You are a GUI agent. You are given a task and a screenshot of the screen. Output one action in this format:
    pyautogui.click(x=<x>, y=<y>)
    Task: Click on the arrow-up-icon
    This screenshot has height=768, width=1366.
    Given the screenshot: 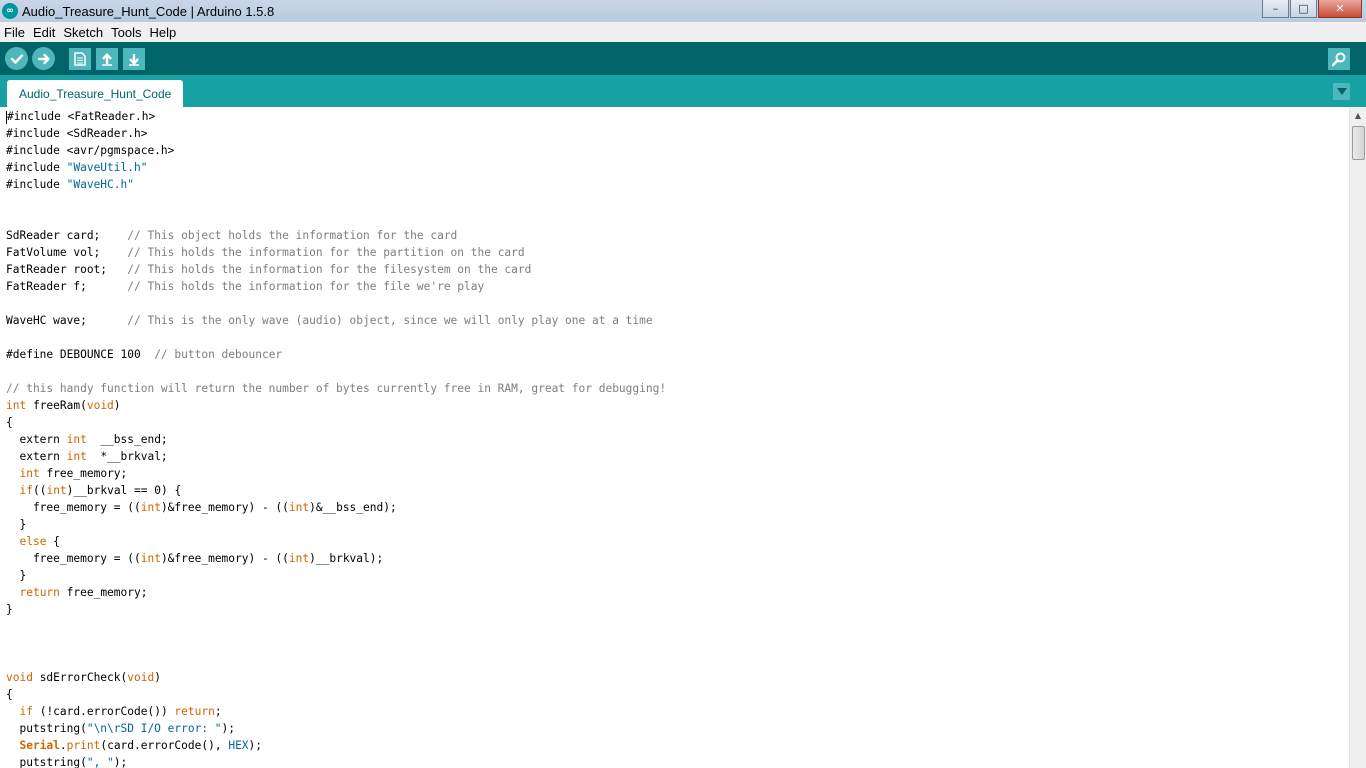 What is the action you would take?
    pyautogui.click(x=107, y=59)
    